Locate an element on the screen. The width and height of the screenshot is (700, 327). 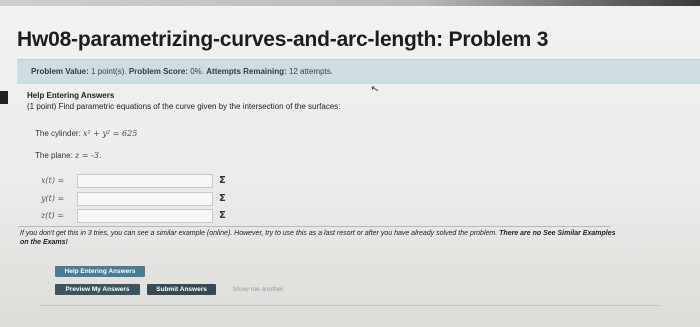
preview-answers-button: Preview My Answers is located at coordinates (97, 289).